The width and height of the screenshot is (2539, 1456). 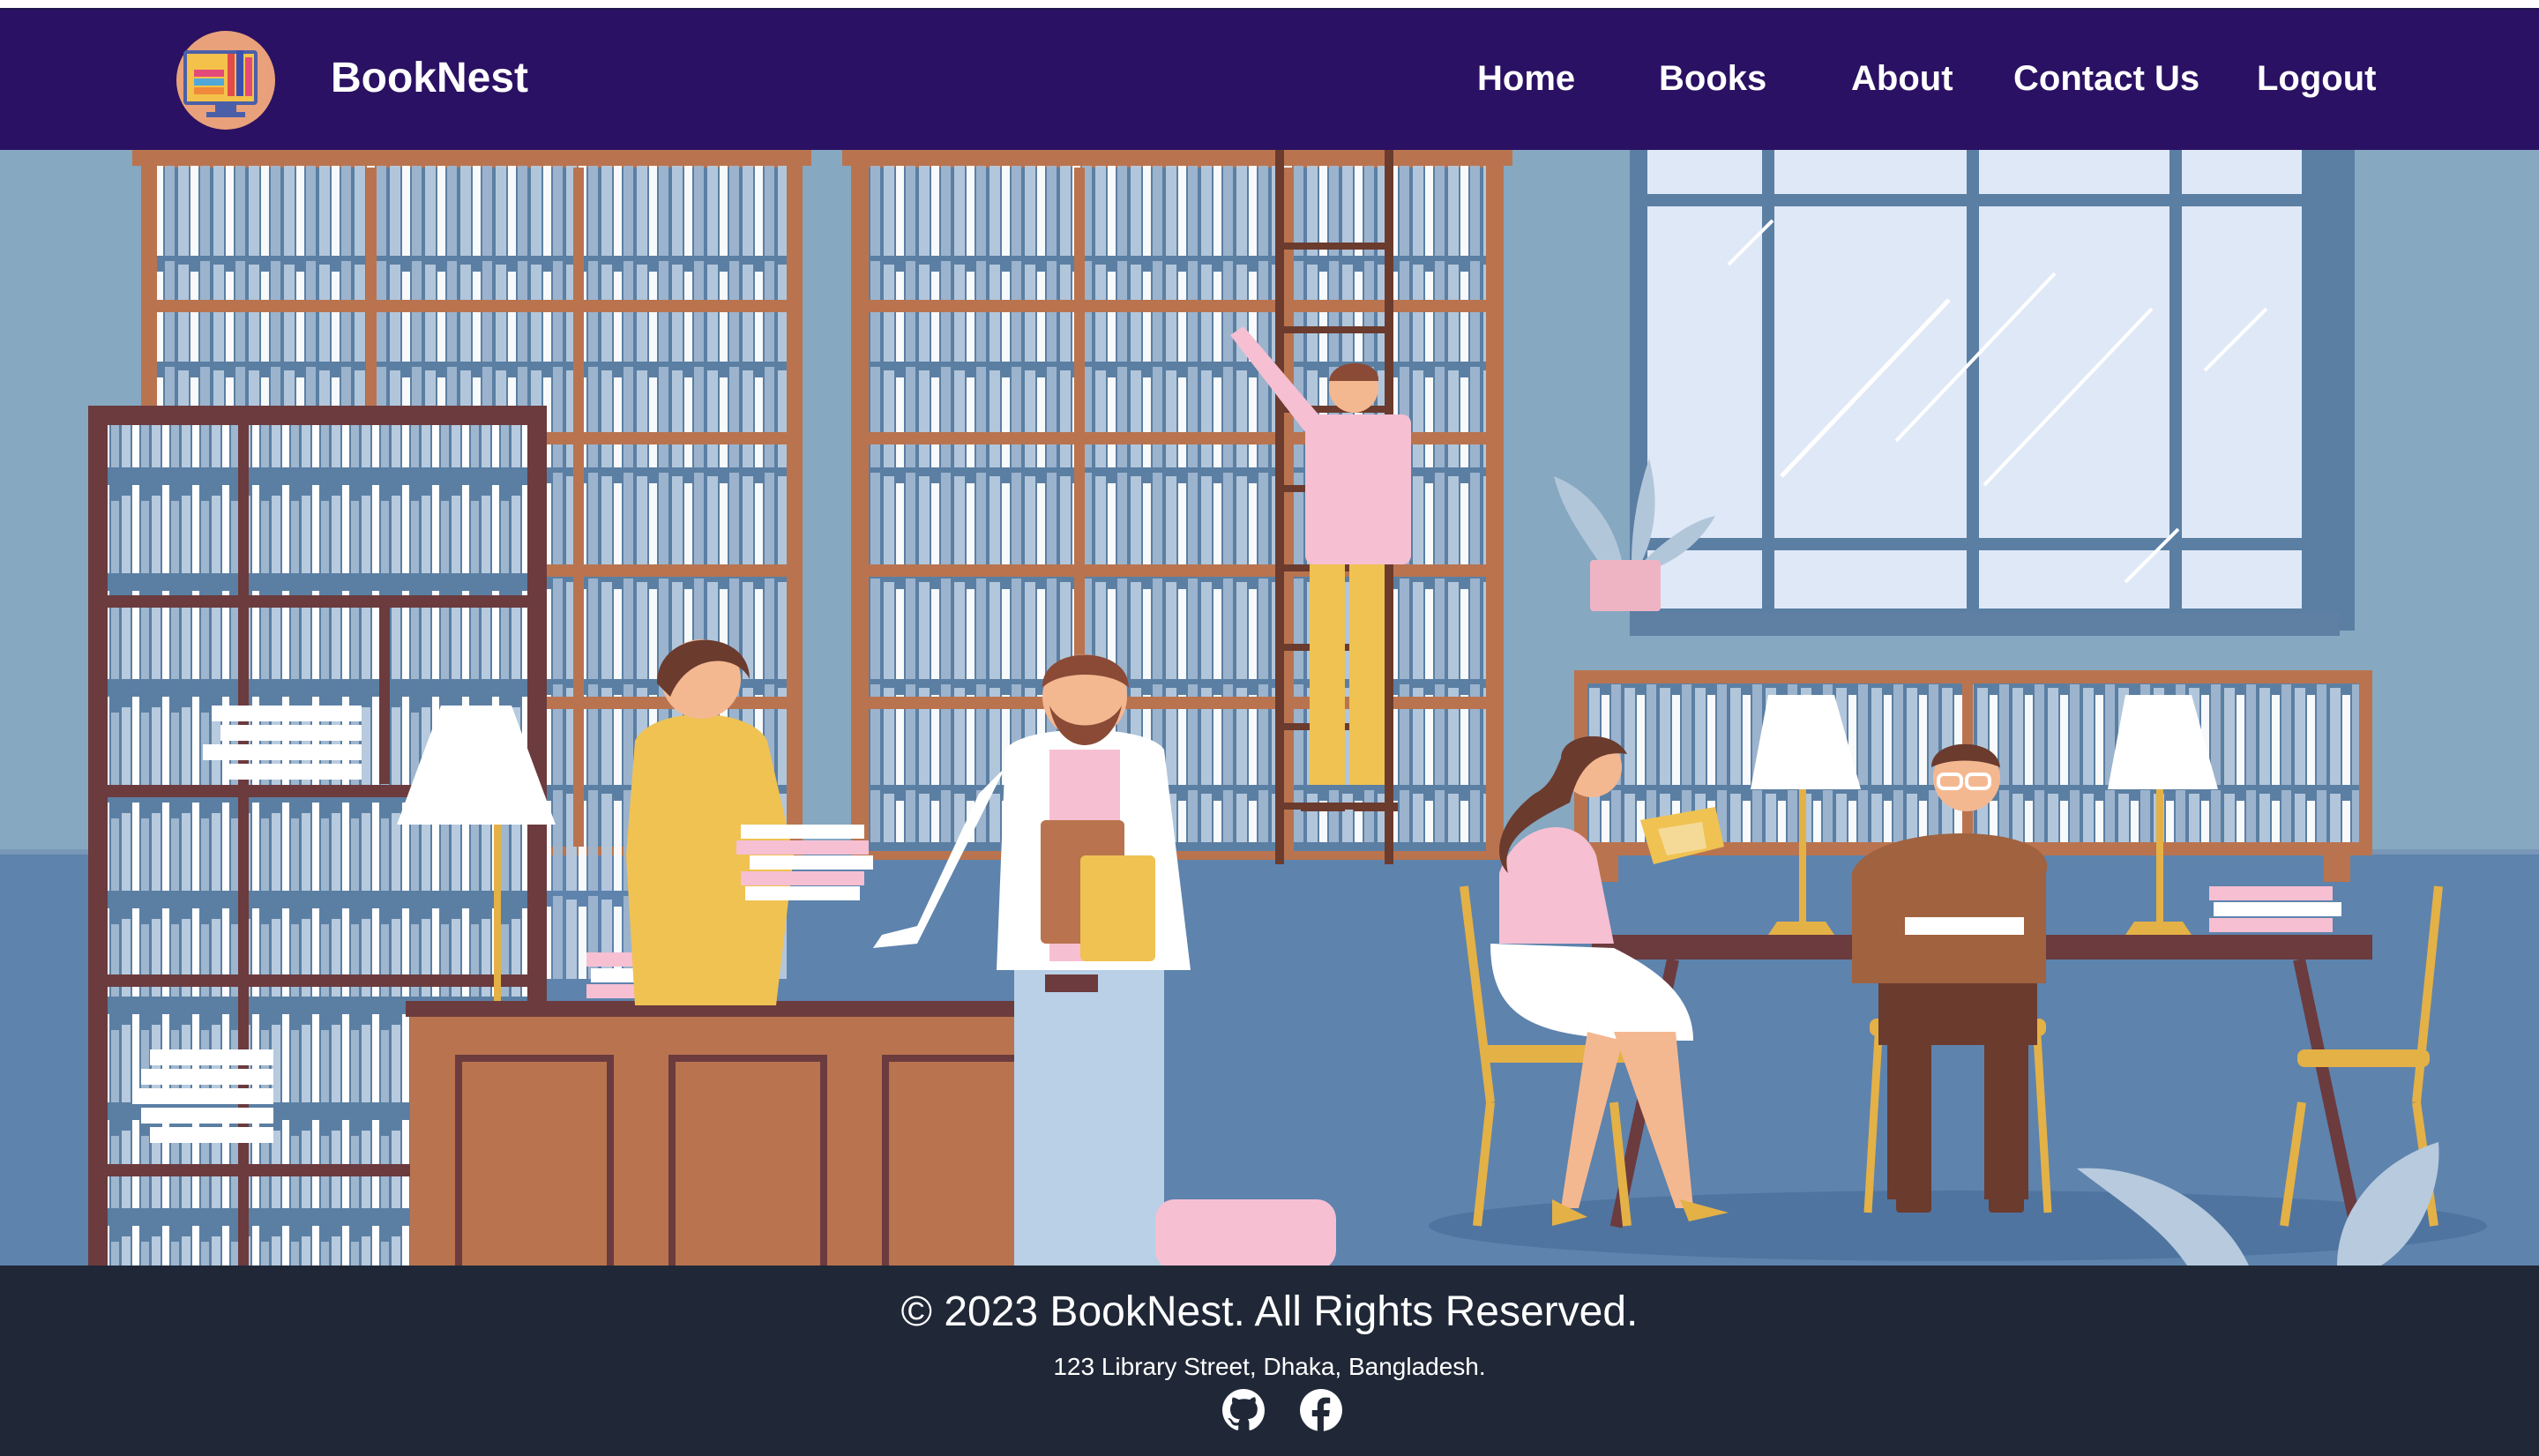 I want to click on nav-home: Home, so click(x=1526, y=78).